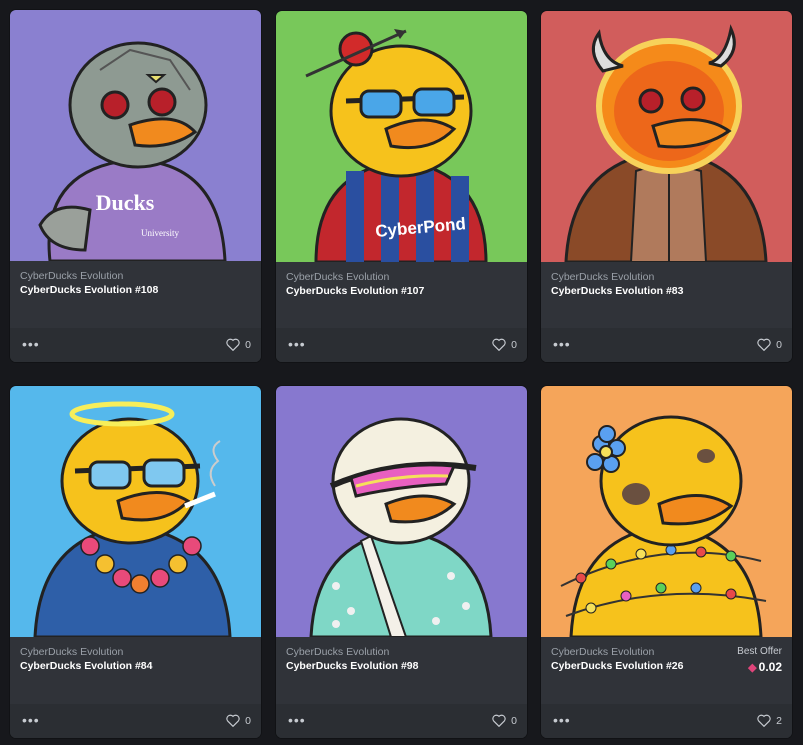 The image size is (803, 745). What do you see at coordinates (759, 651) in the screenshot?
I see `best-offer-label: Best Offer` at bounding box center [759, 651].